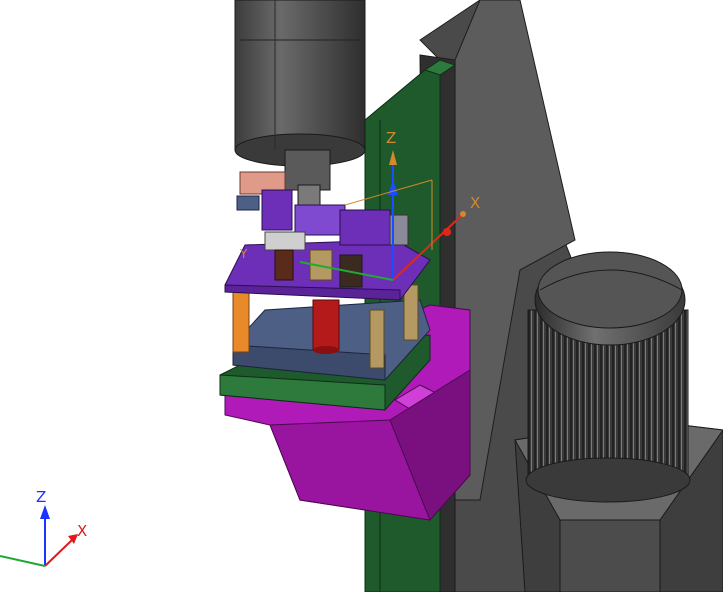 Image resolution: width=723 pixels, height=596 pixels. I want to click on manipulator-z-label: Z, so click(391, 138).